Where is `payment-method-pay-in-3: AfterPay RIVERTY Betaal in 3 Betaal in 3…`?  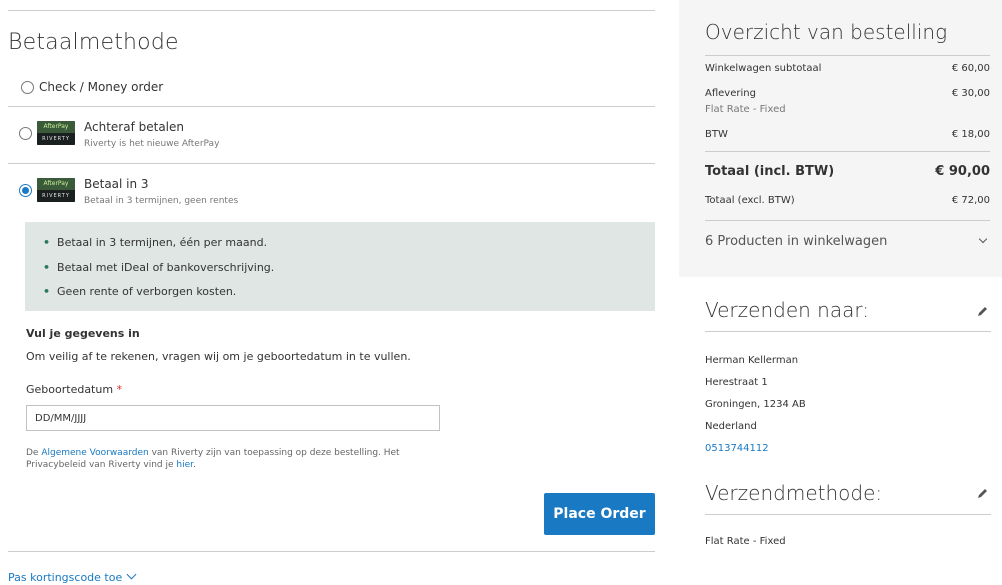
payment-method-pay-in-3: AfterPay RIVERTY Betaal in 3 Betaal in 3… is located at coordinates (331, 192).